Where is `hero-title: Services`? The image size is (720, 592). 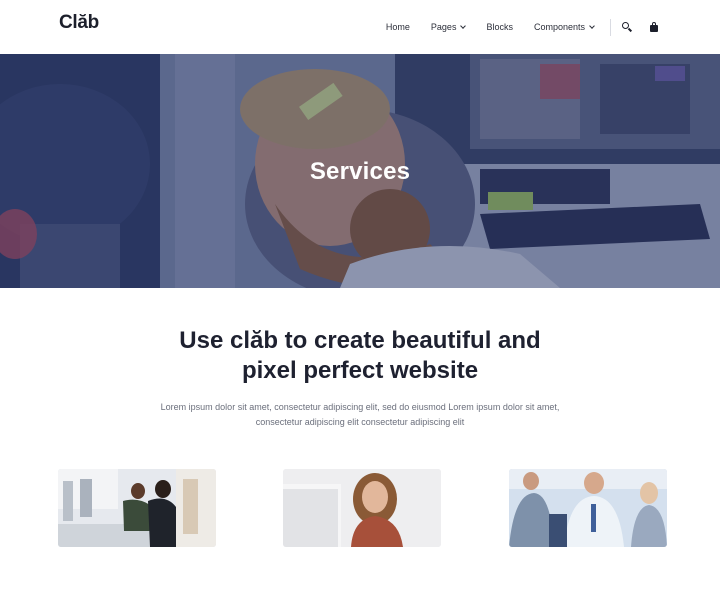 hero-title: Services is located at coordinates (360, 171).